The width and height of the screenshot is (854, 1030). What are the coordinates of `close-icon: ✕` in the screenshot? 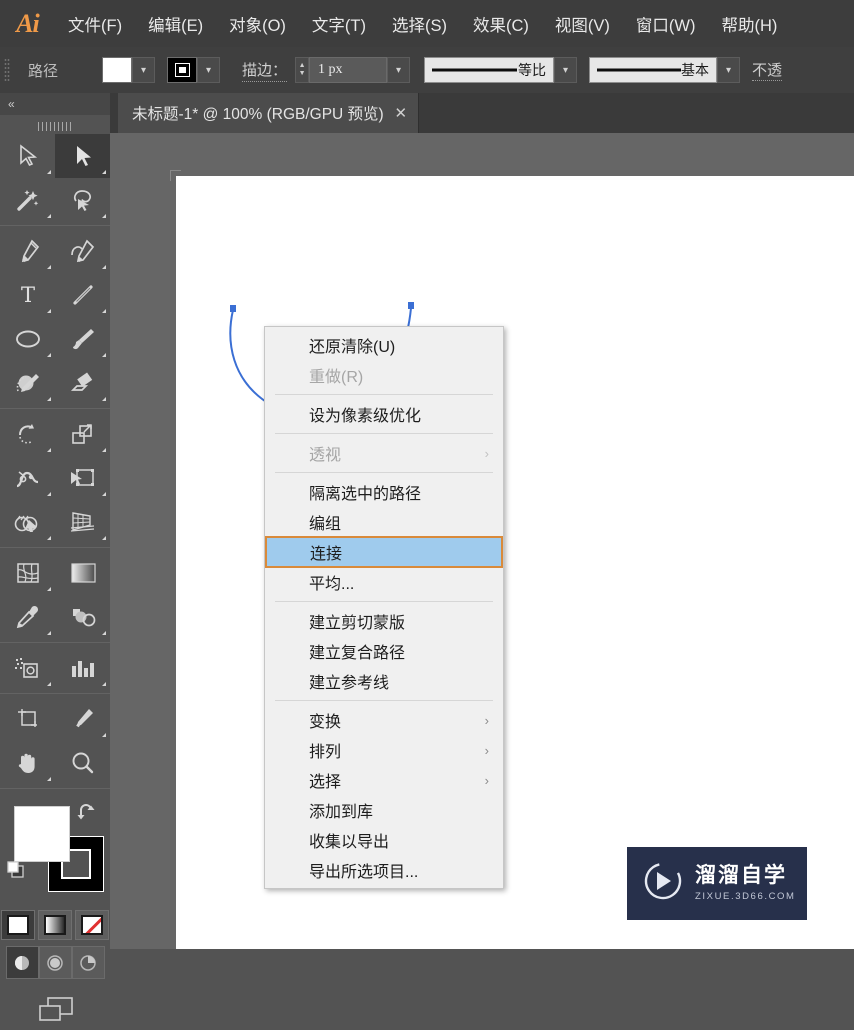 It's located at (401, 113).